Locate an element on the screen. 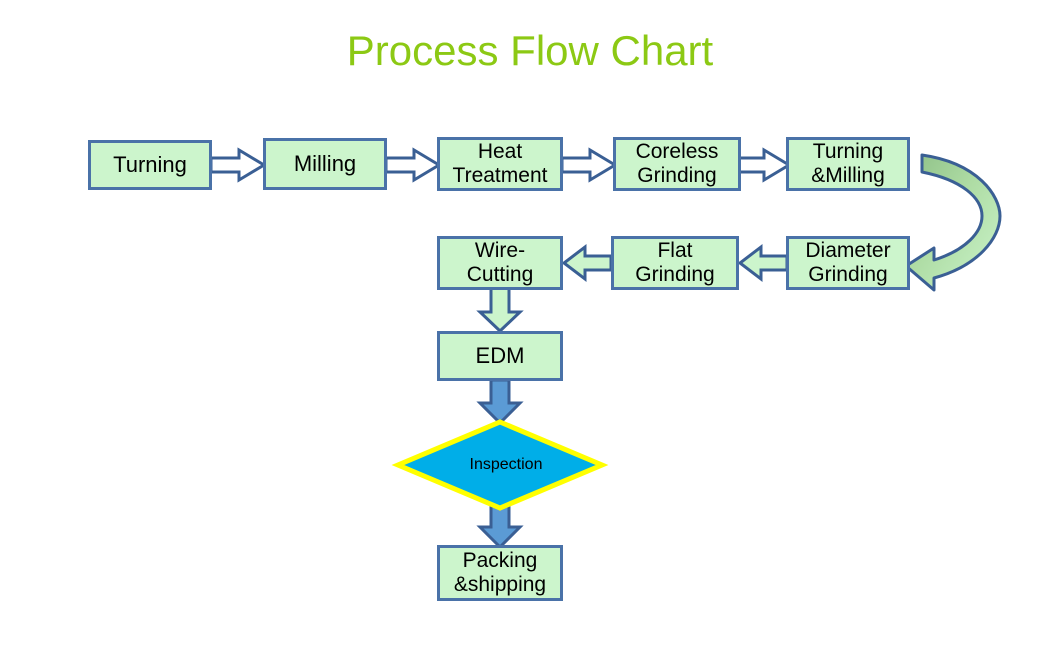 The width and height of the screenshot is (1060, 657). node-diameter-grinding-label: Diameter Grinding is located at coordinates (848, 262).